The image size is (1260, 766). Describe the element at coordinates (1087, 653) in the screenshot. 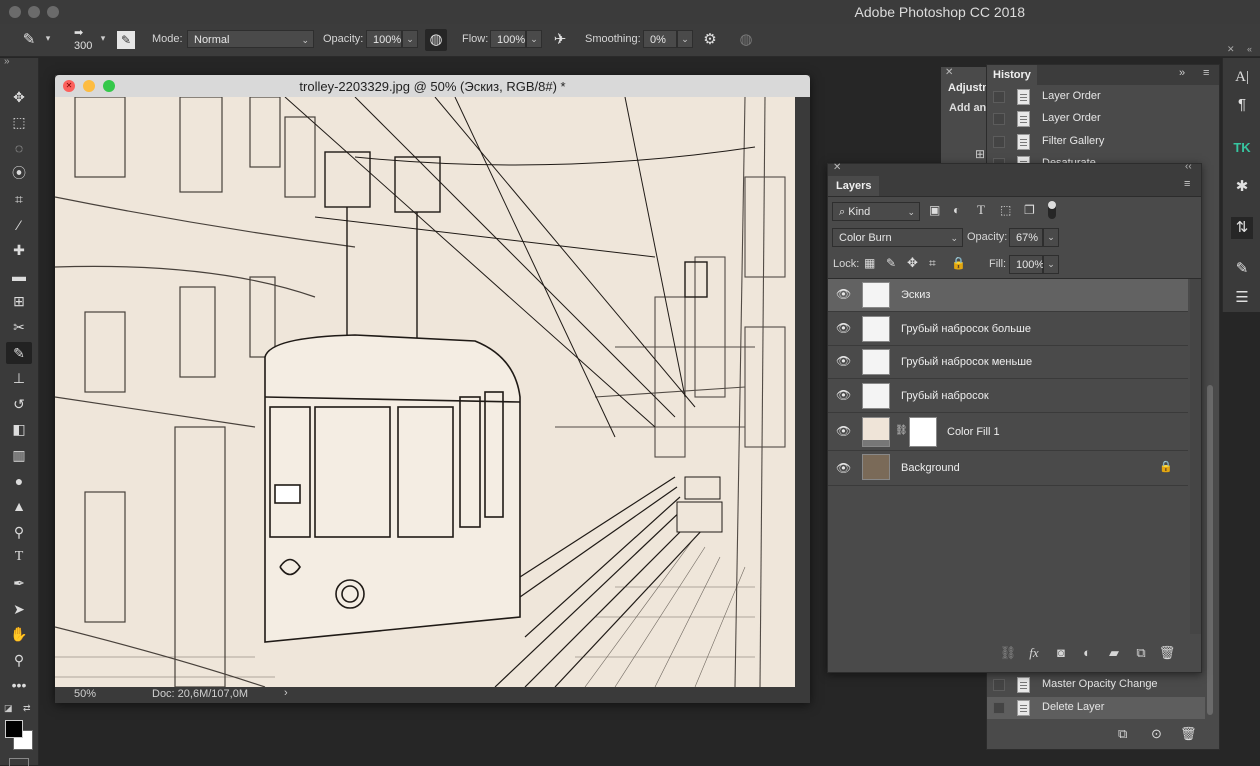

I see `new-adjustment-layer-icon: ◐` at that location.